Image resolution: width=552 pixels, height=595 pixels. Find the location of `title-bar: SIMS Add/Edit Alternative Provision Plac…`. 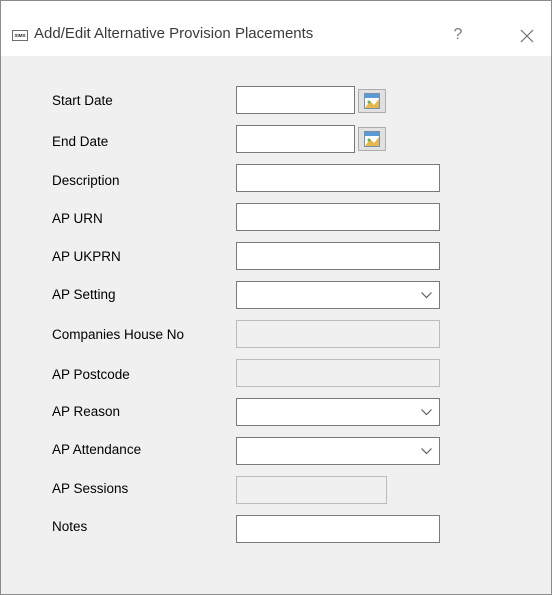

title-bar: SIMS Add/Edit Alternative Provision Plac… is located at coordinates (276, 28).